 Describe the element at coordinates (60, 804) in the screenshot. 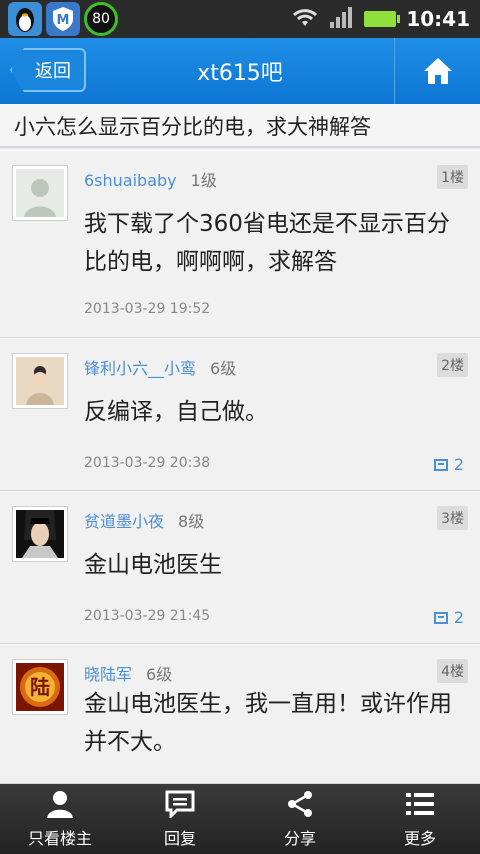

I see `person-icon` at that location.